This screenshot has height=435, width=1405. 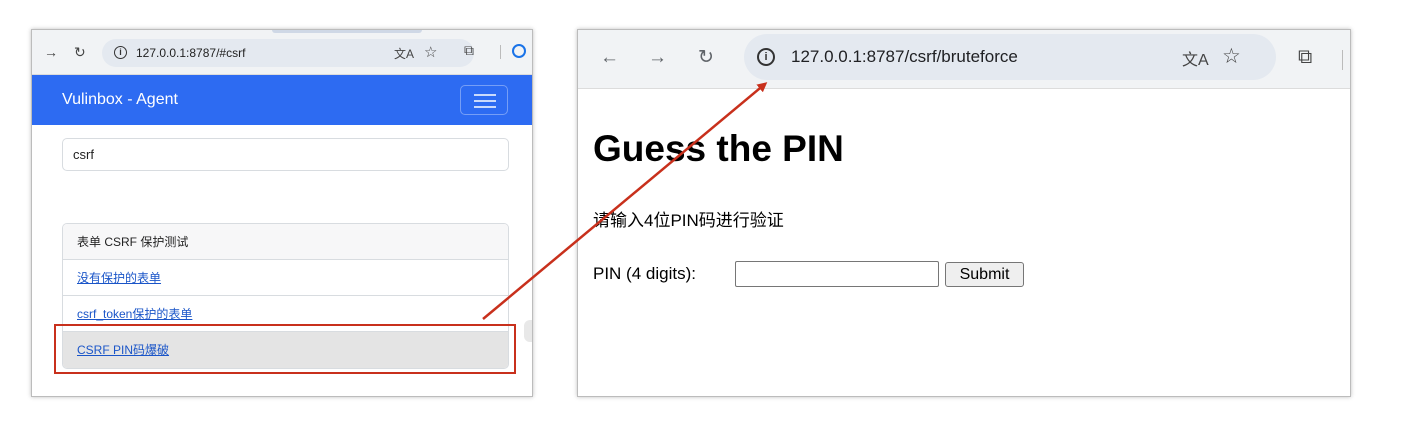 What do you see at coordinates (120, 100) in the screenshot?
I see `brand-title: Vulinbox - Agent` at bounding box center [120, 100].